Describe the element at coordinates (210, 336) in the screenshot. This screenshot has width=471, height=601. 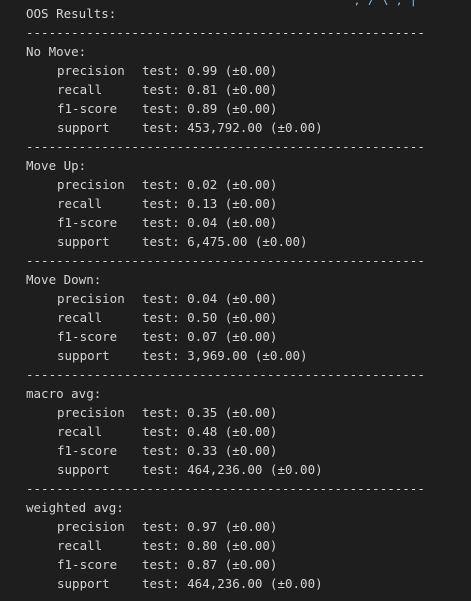
I see `metric-value: test: 0.07 (±0.00)` at that location.